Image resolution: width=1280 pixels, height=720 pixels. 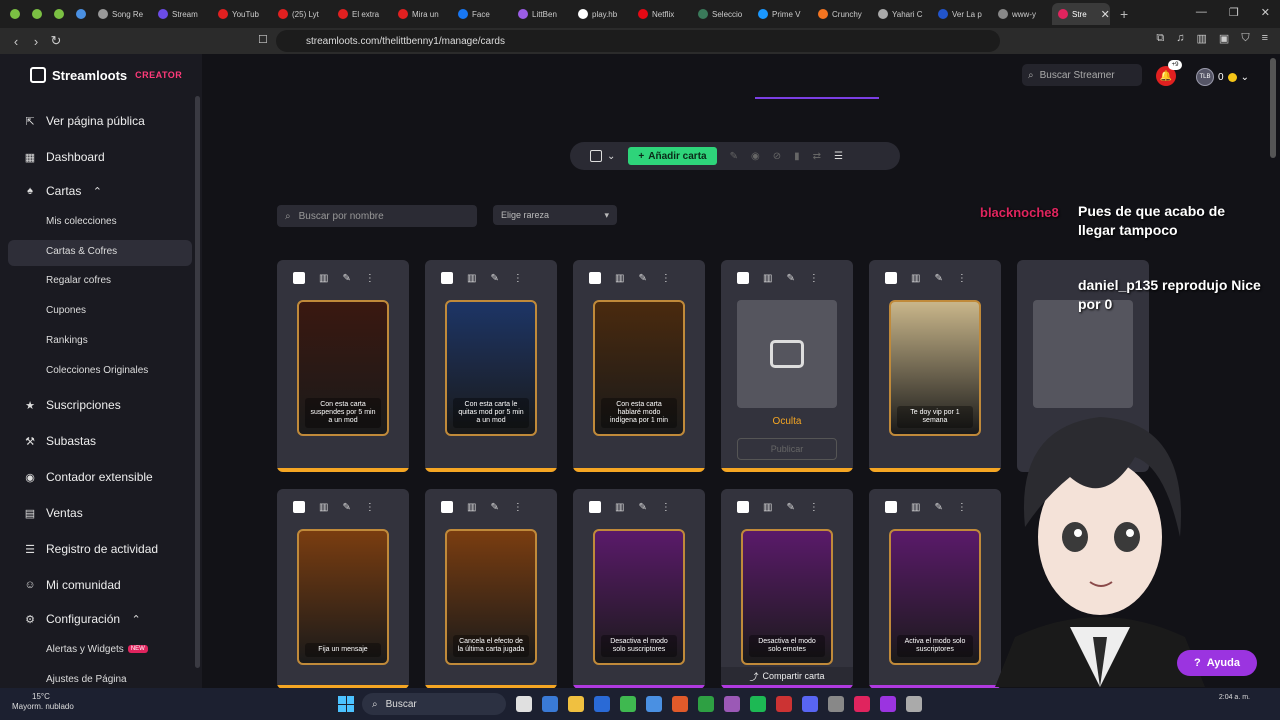 I want to click on browser-tab: Song Re, so click(x=122, y=14).